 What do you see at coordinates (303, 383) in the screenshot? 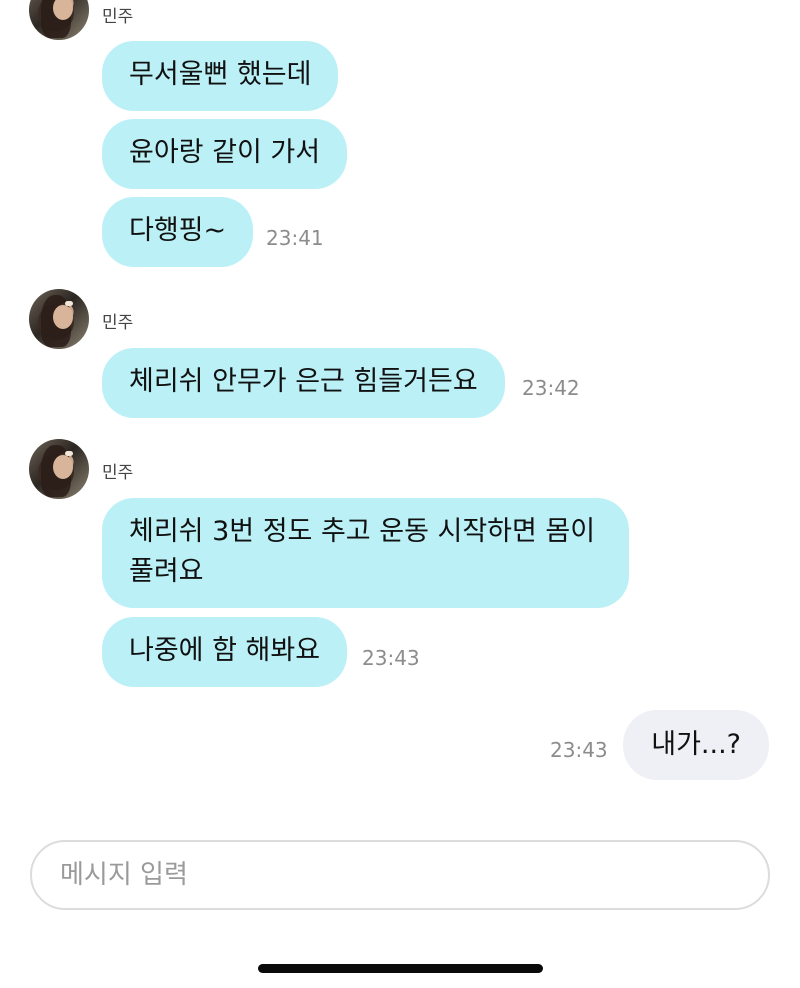
I see `message-bubble: 체리쉬 안무가 은근 힘들거든요` at bounding box center [303, 383].